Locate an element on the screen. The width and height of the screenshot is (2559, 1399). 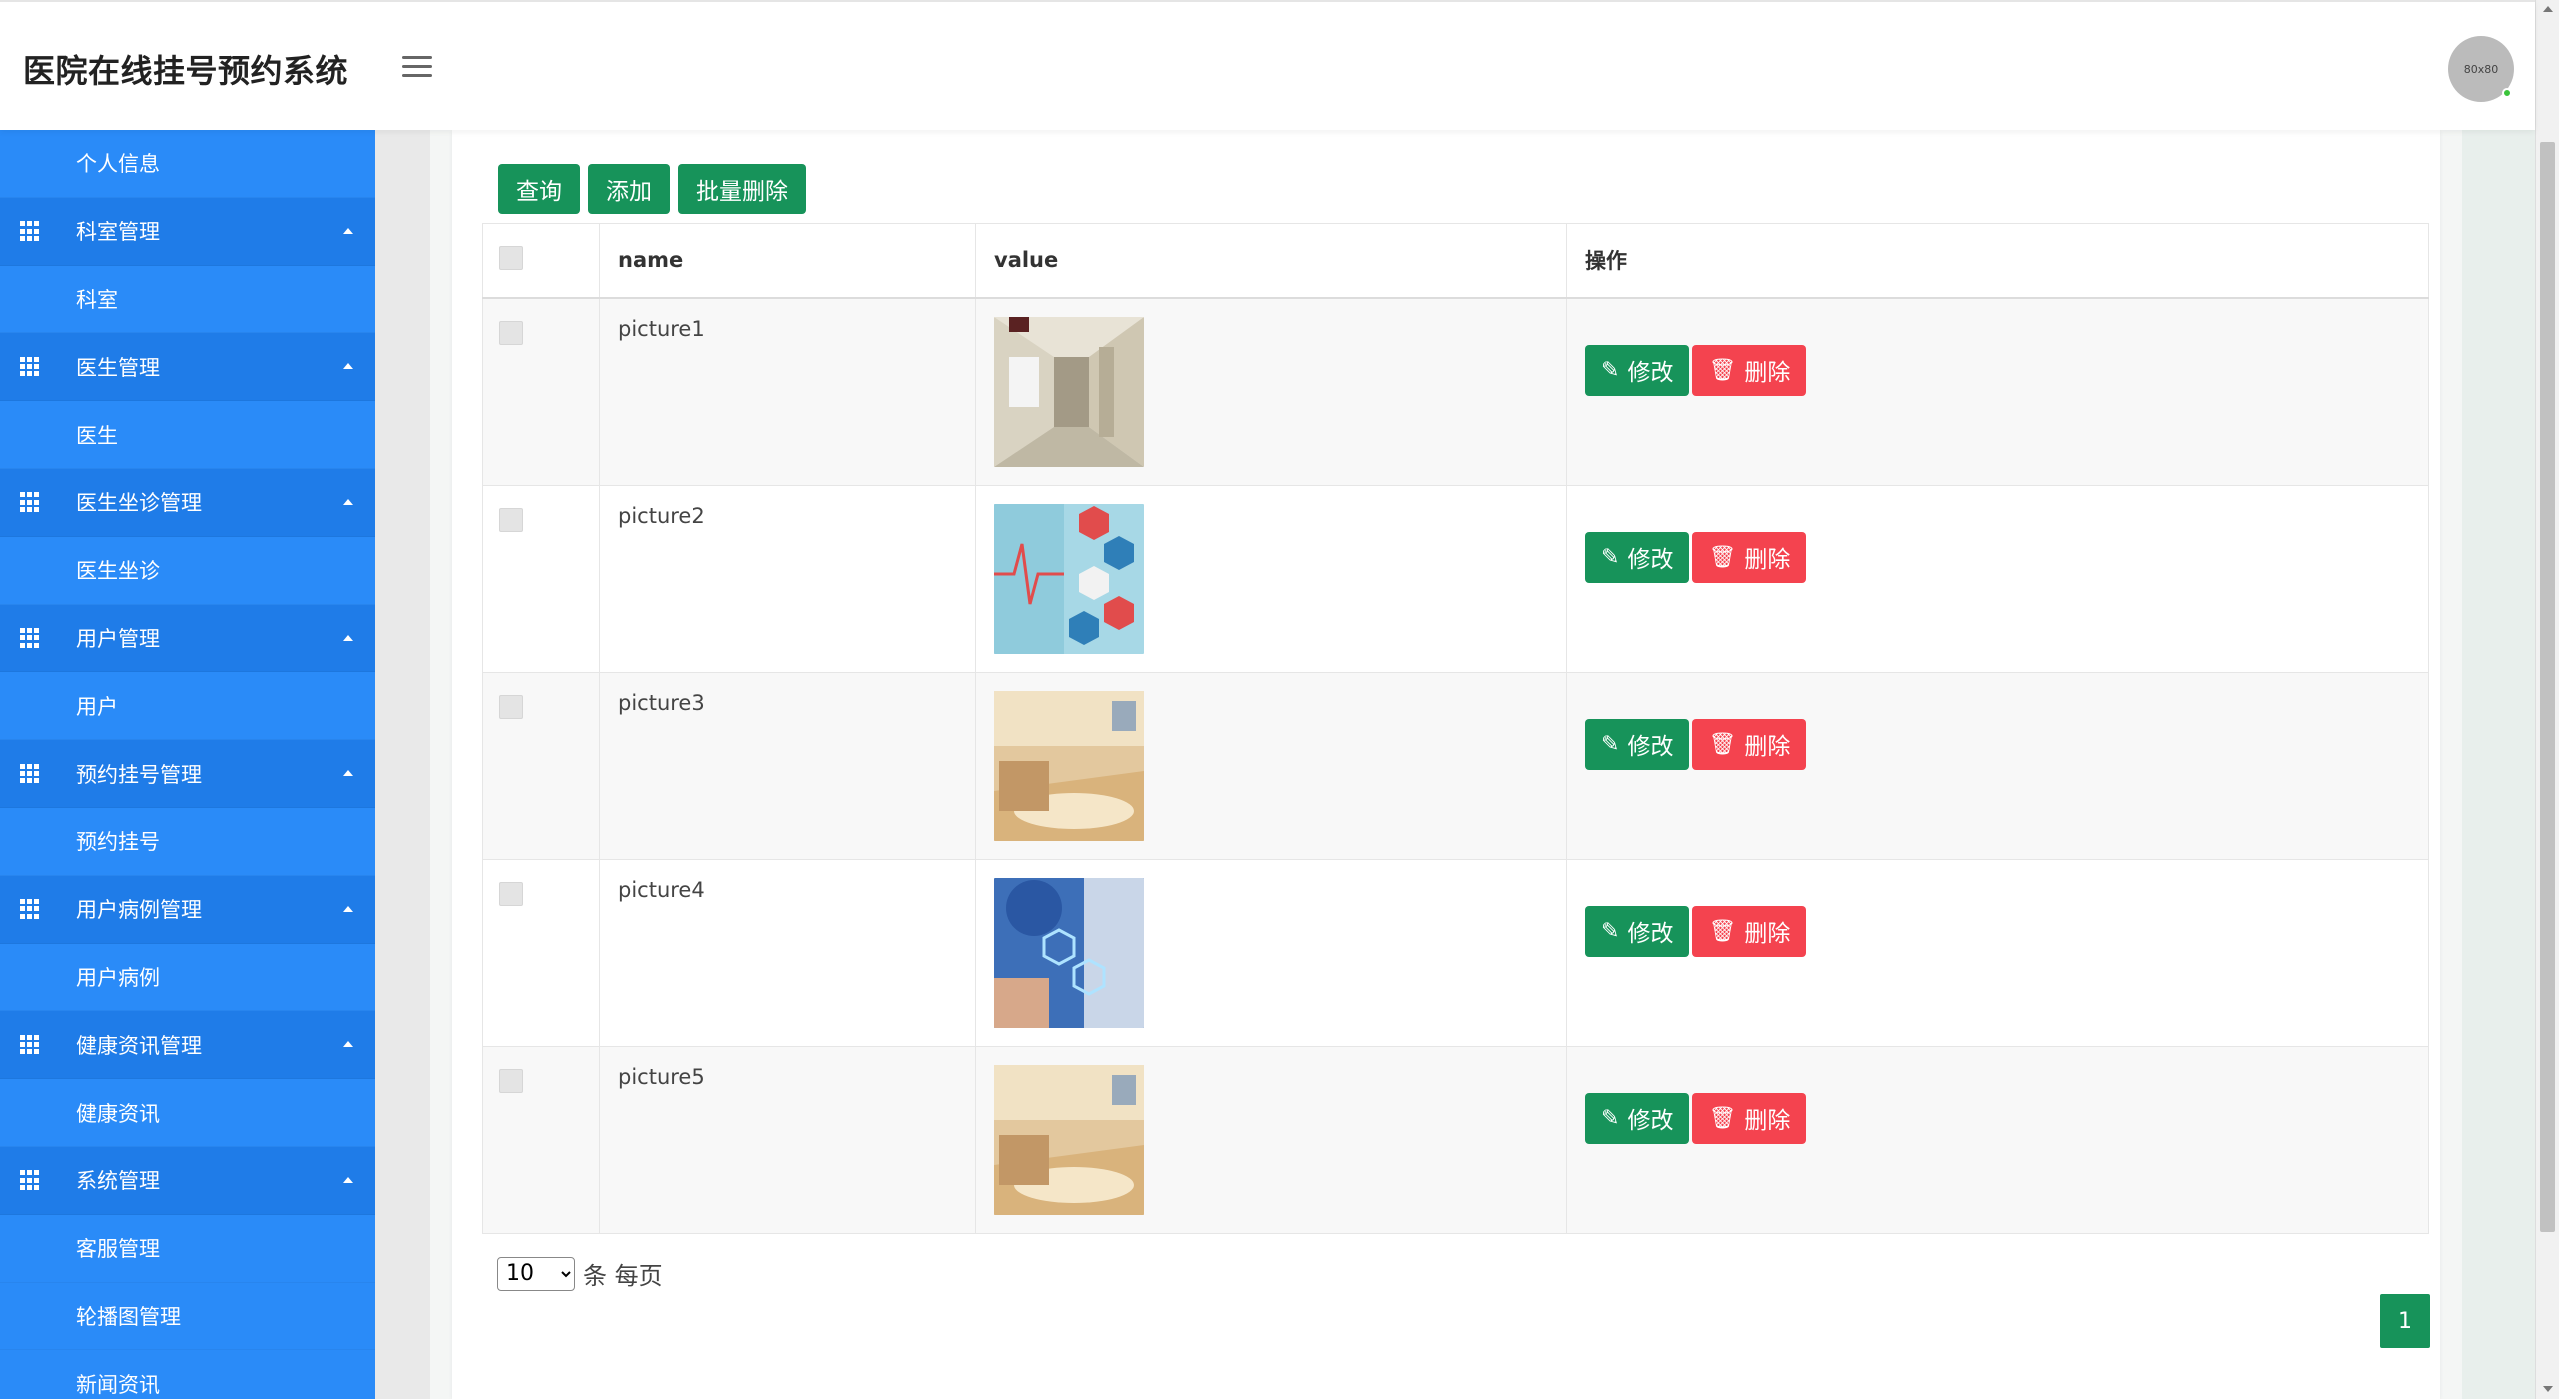
pager: 10 条 每页 is located at coordinates (580, 1273).